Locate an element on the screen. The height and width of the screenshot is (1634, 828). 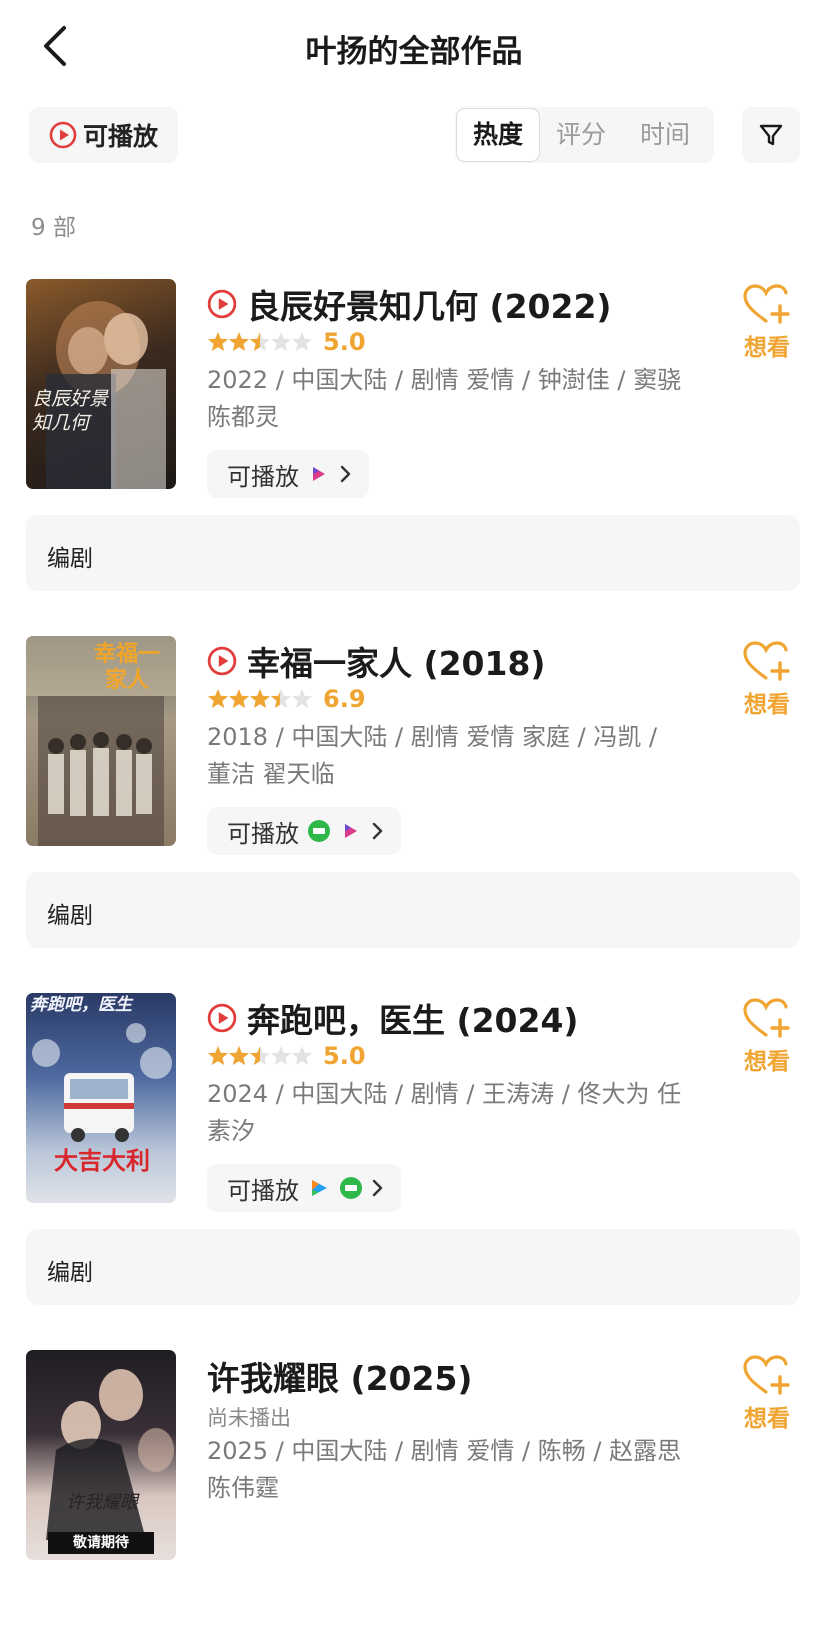
work-title-text: 许我耀眼 (2025) is located at coordinates (340, 1378).